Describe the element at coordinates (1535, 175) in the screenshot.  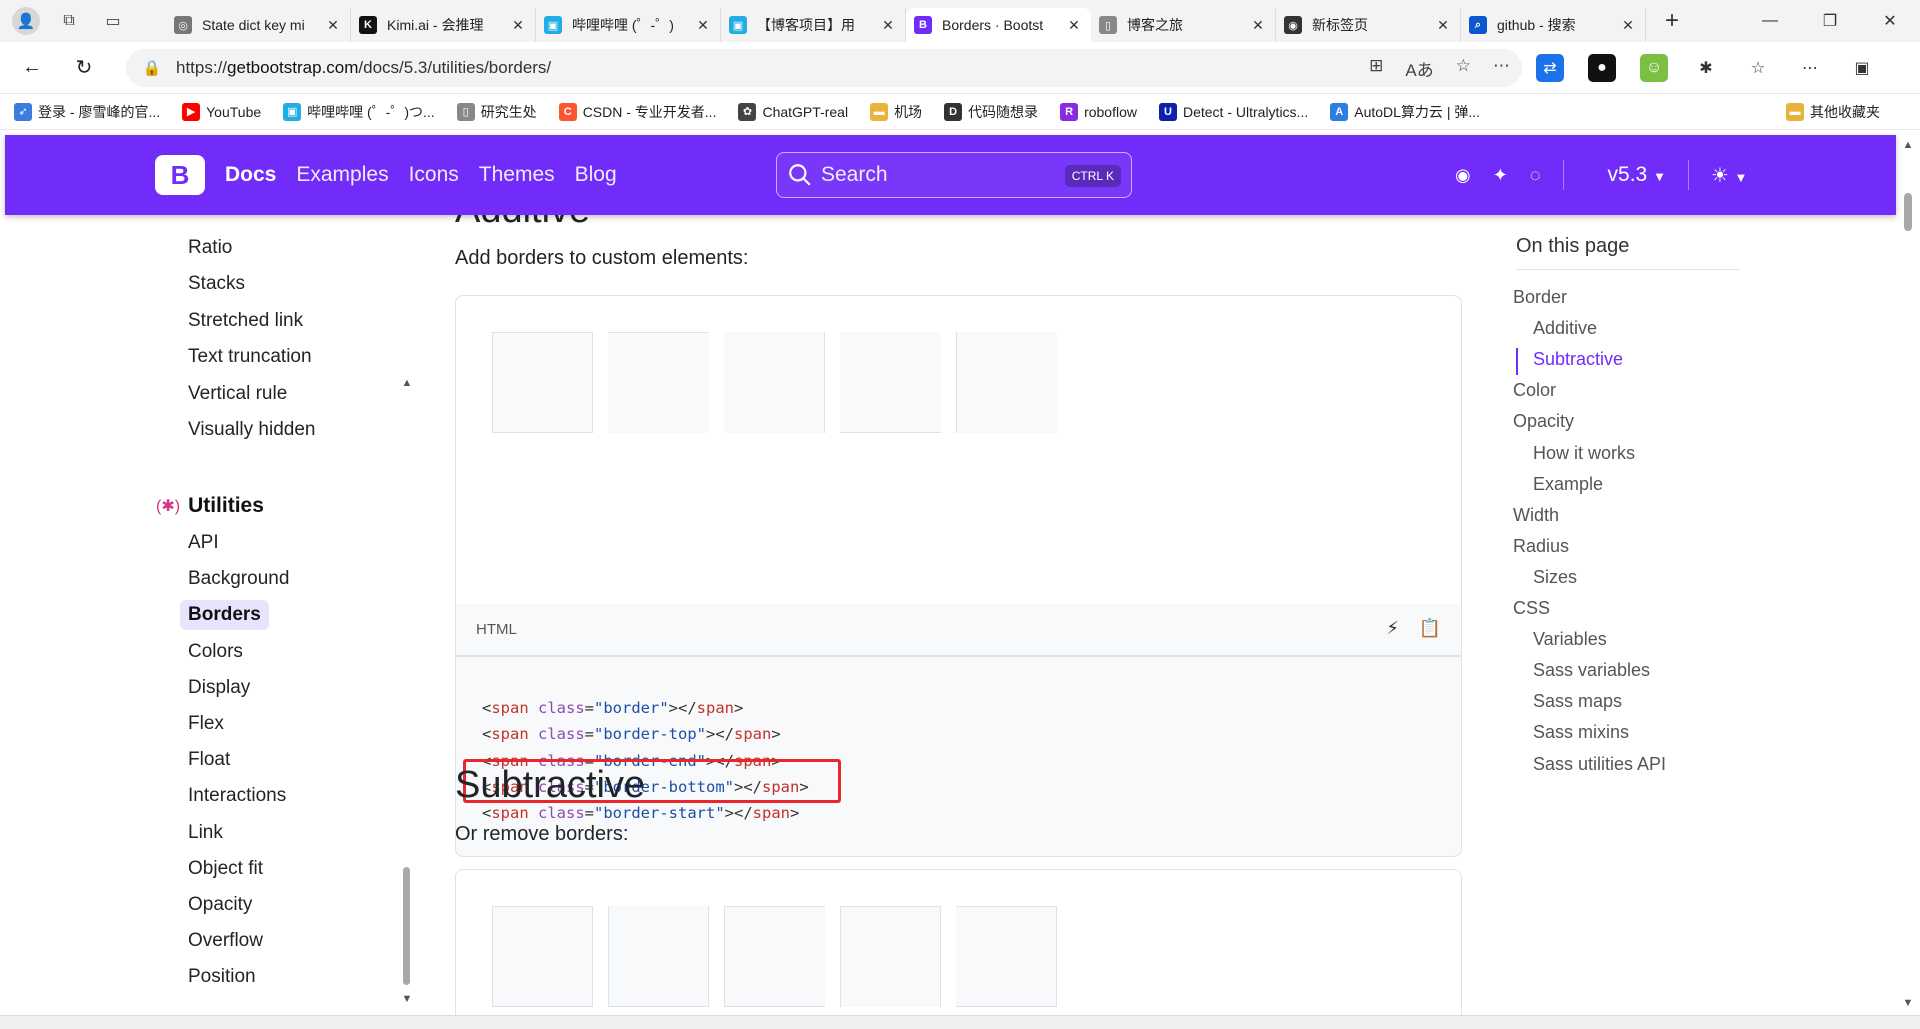
I see `opencollective-icon: ◌` at that location.